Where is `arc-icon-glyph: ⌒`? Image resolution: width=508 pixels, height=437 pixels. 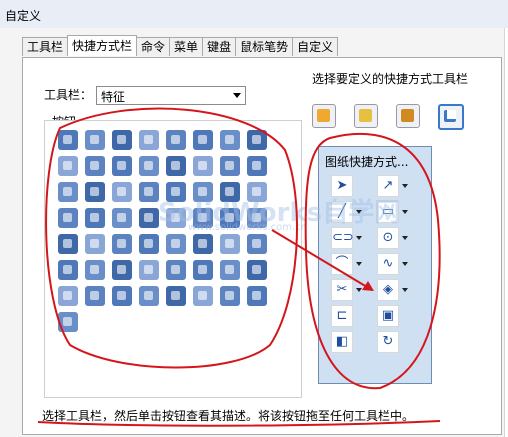 arc-icon-glyph: ⌒ is located at coordinates (342, 263).